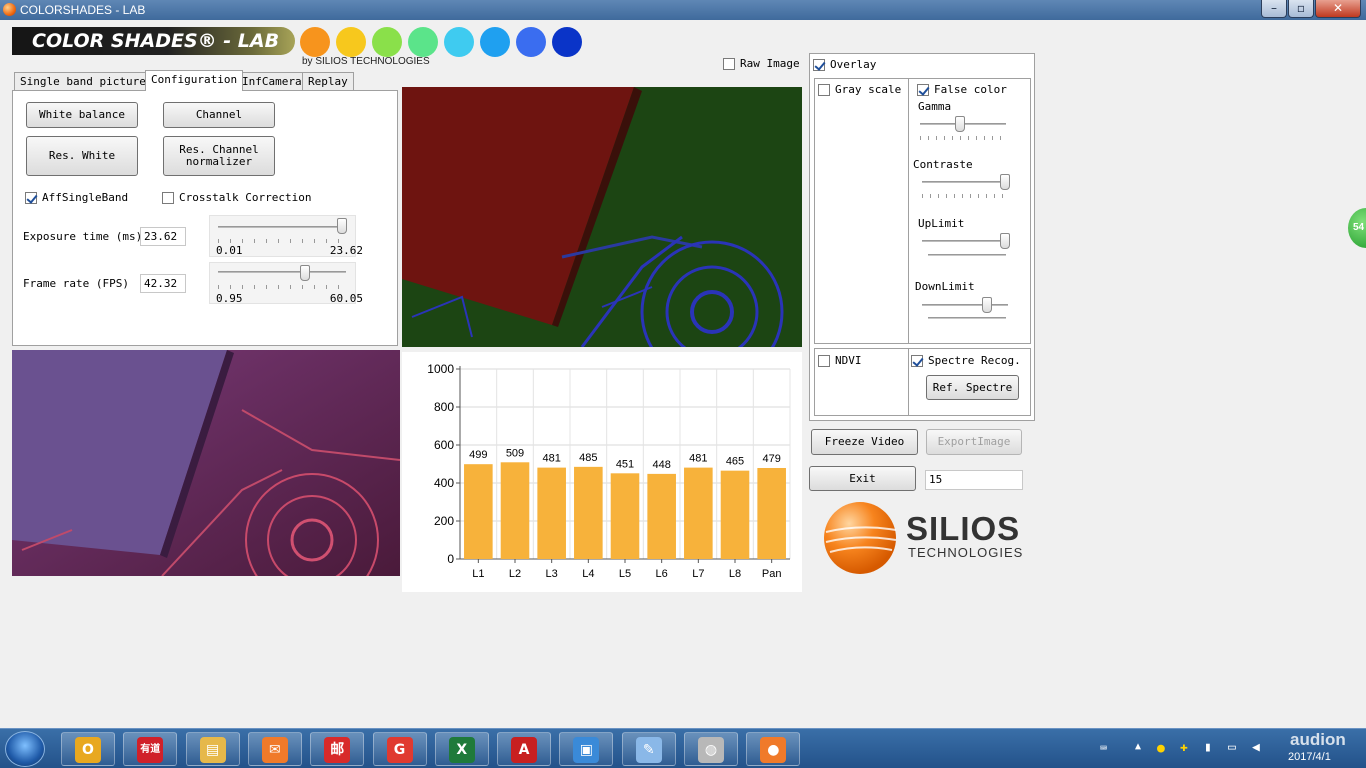 This screenshot has width=1366, height=768. Describe the element at coordinates (236, 197) in the screenshot. I see `crosstalk-checkbox: Crosstalk Correction` at that location.